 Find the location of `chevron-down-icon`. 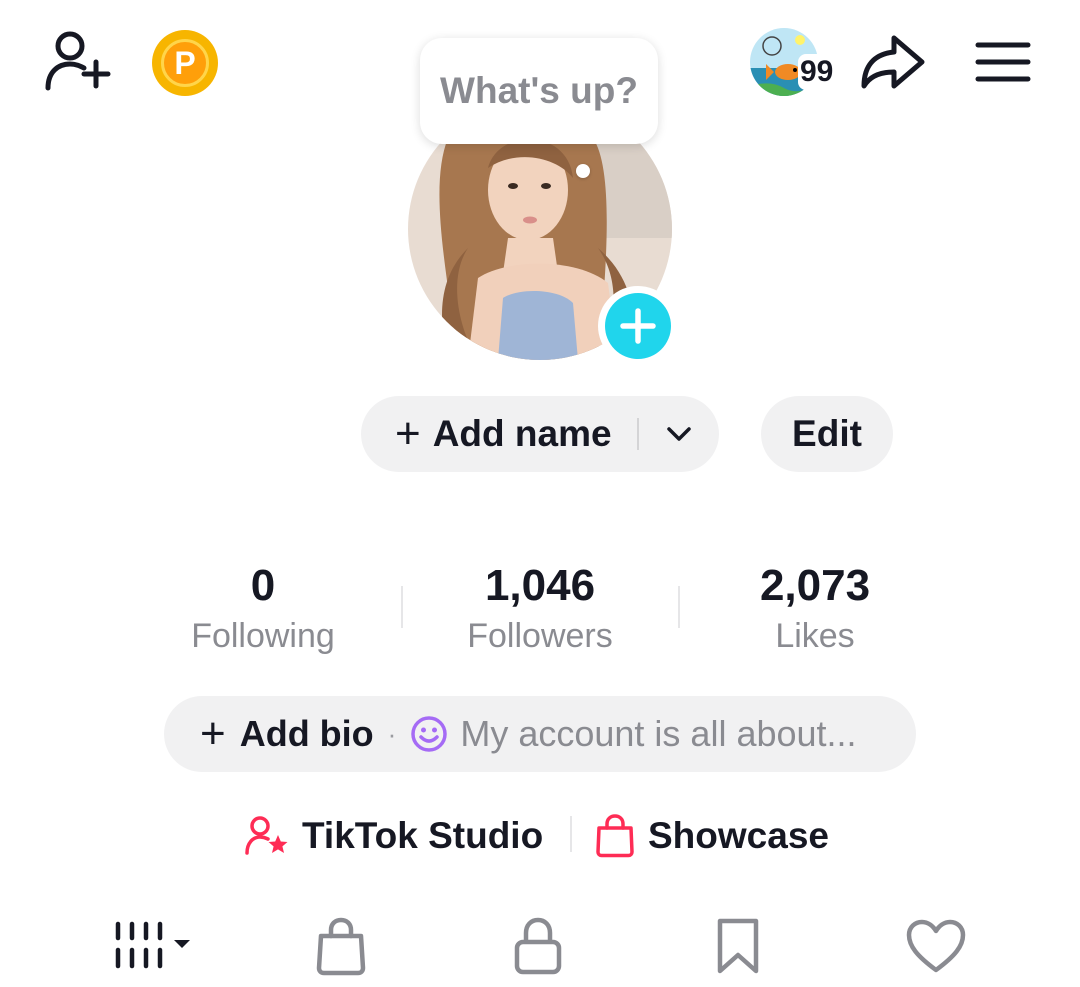

chevron-down-icon is located at coordinates (679, 434).